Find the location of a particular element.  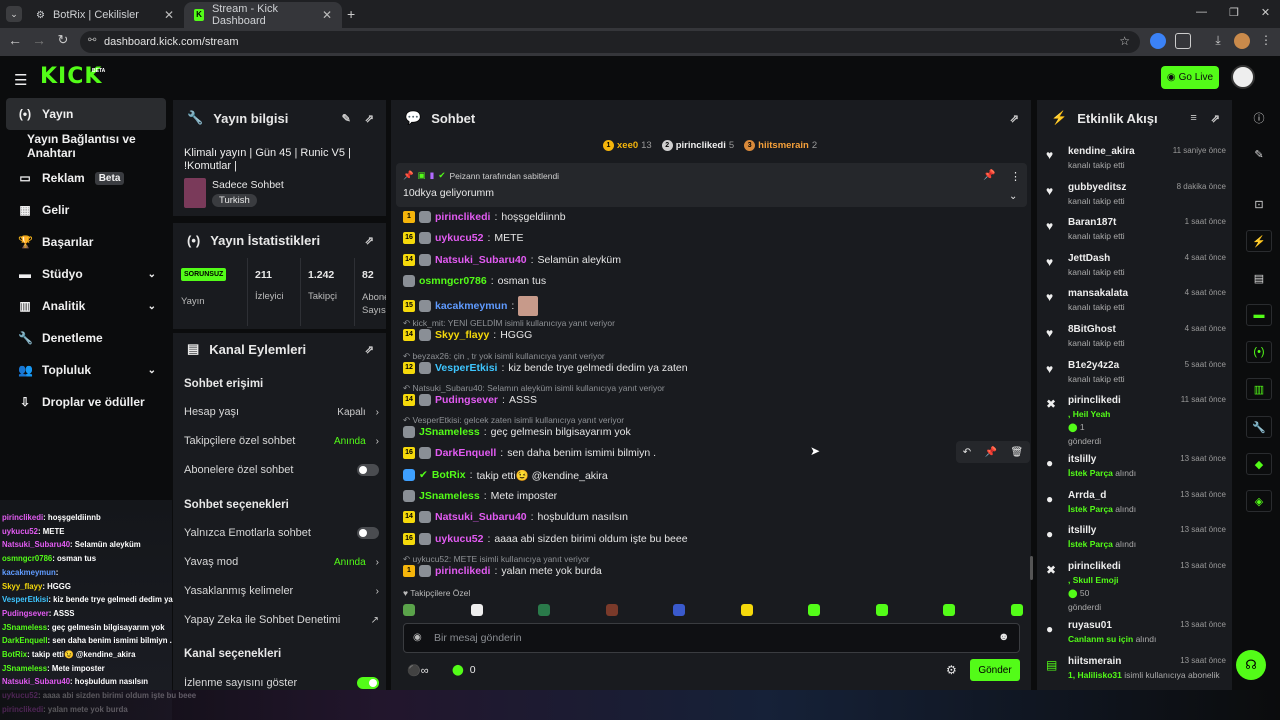

chat-username: Pudingsever is located at coordinates (466, 400).